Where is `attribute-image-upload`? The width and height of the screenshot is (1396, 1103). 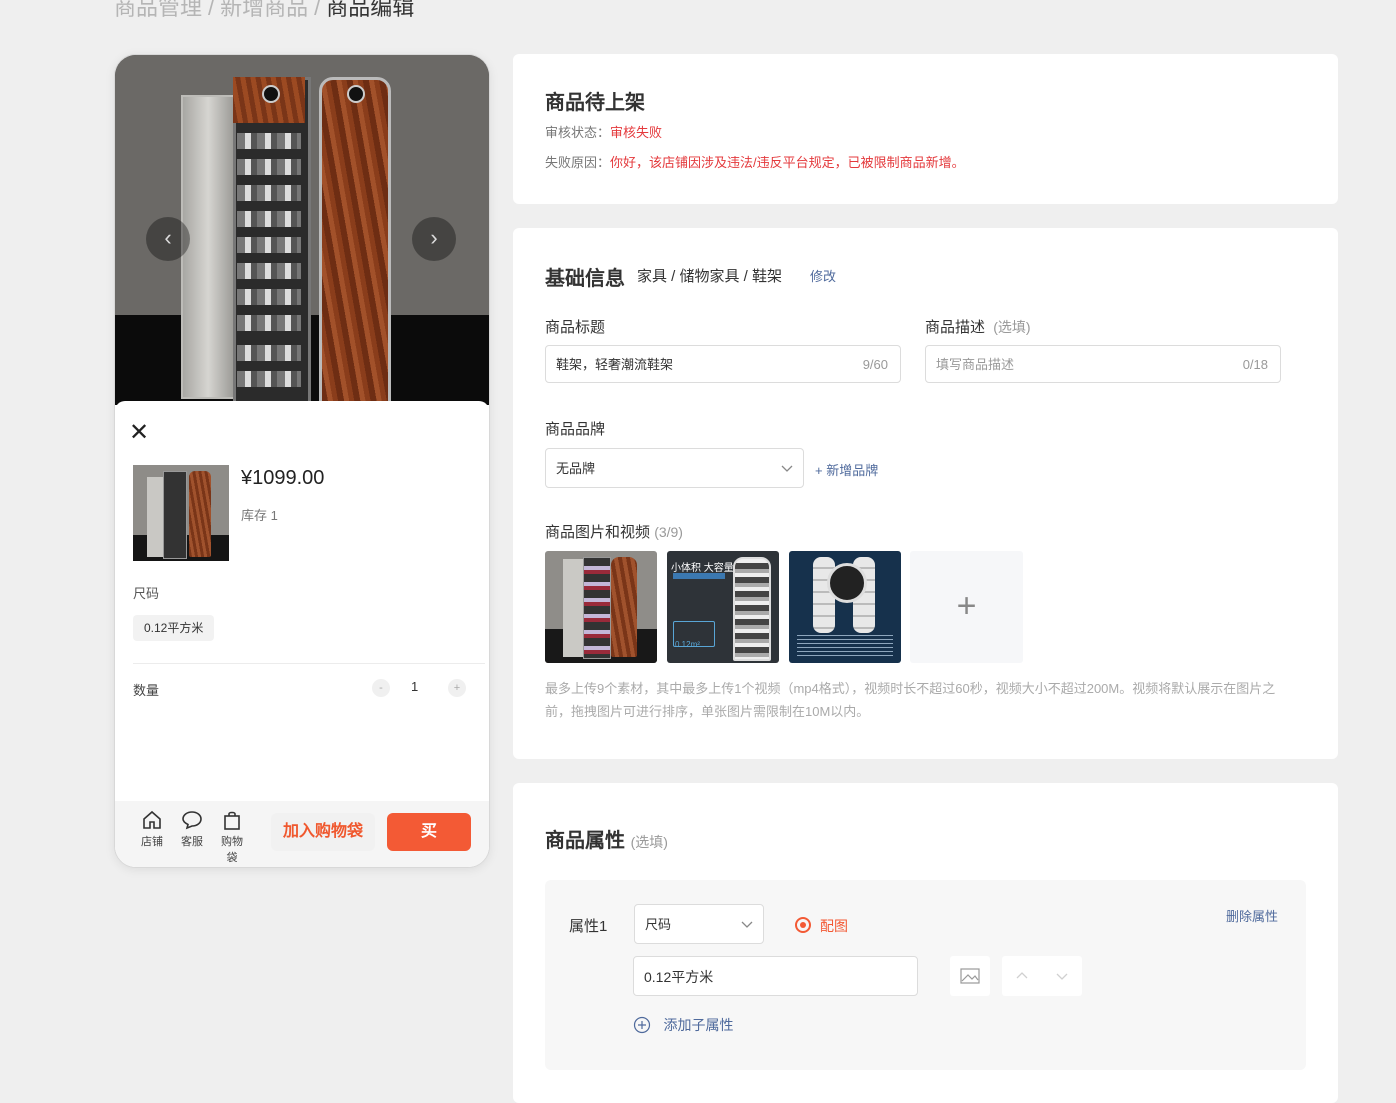 attribute-image-upload is located at coordinates (970, 976).